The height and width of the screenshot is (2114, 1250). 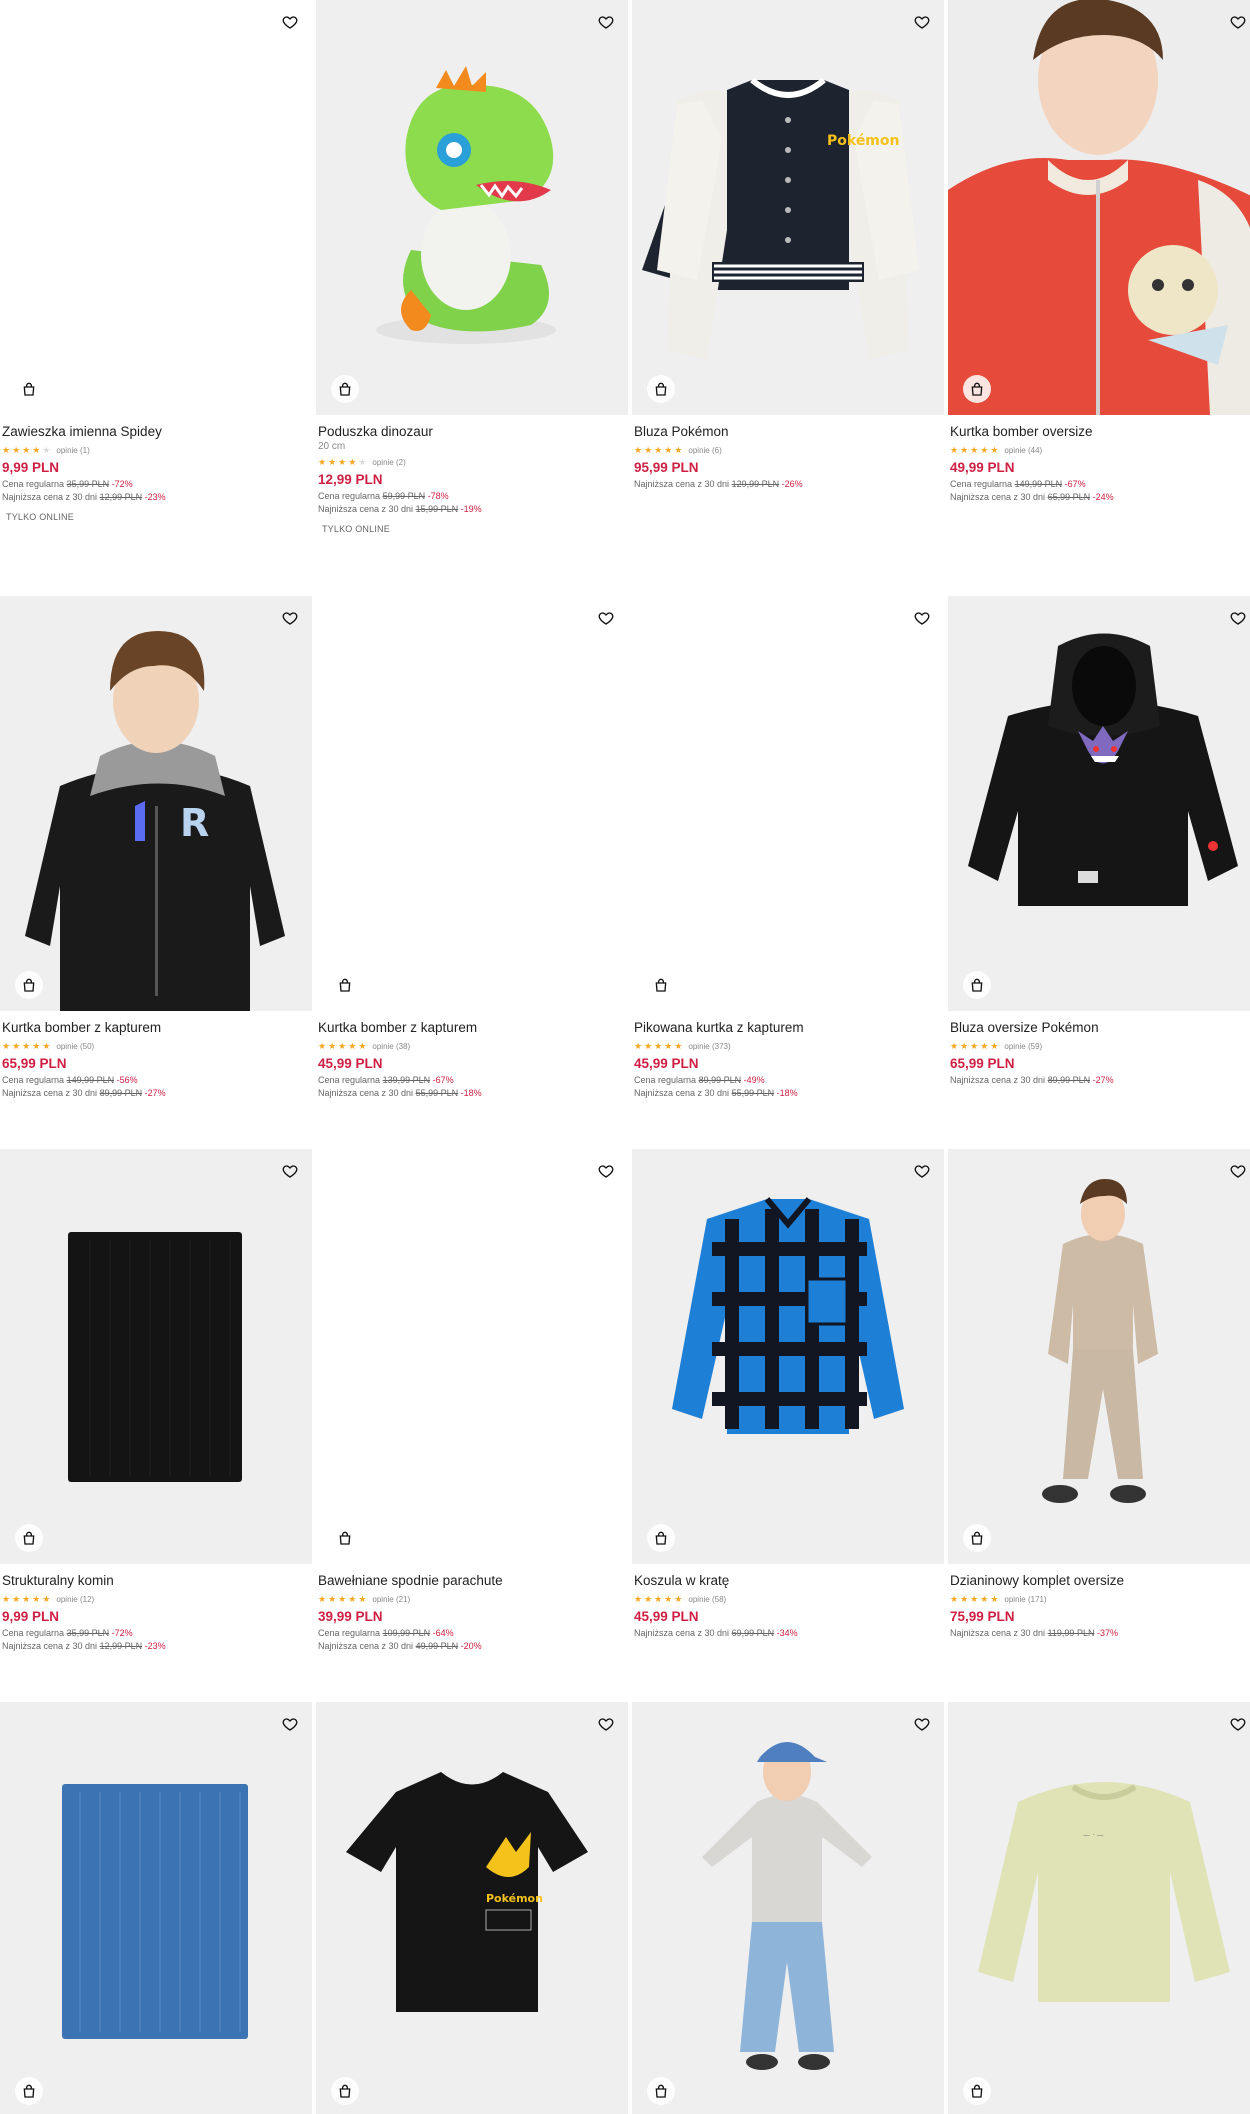 What do you see at coordinates (473, 431) in the screenshot?
I see `product-name: Poduszka dinozaur` at bounding box center [473, 431].